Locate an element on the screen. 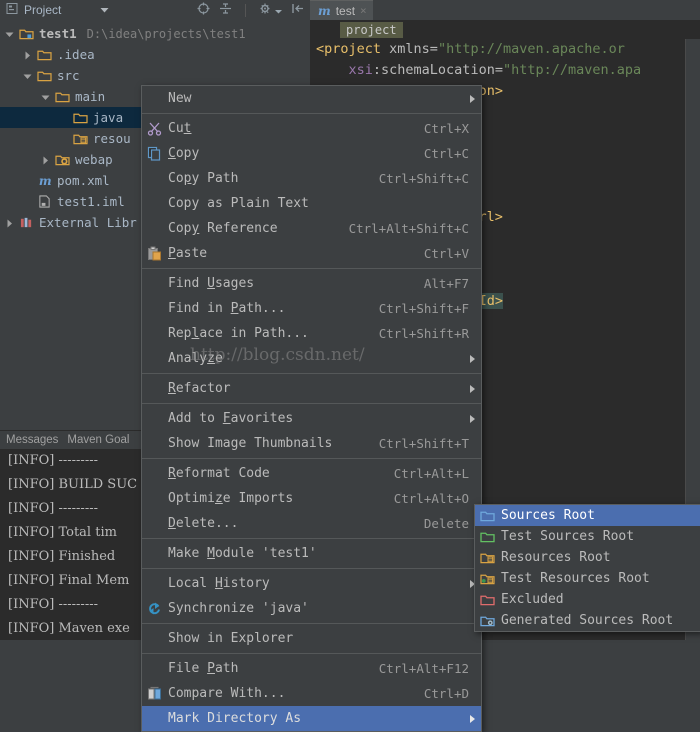  compare-icon is located at coordinates (154, 693).